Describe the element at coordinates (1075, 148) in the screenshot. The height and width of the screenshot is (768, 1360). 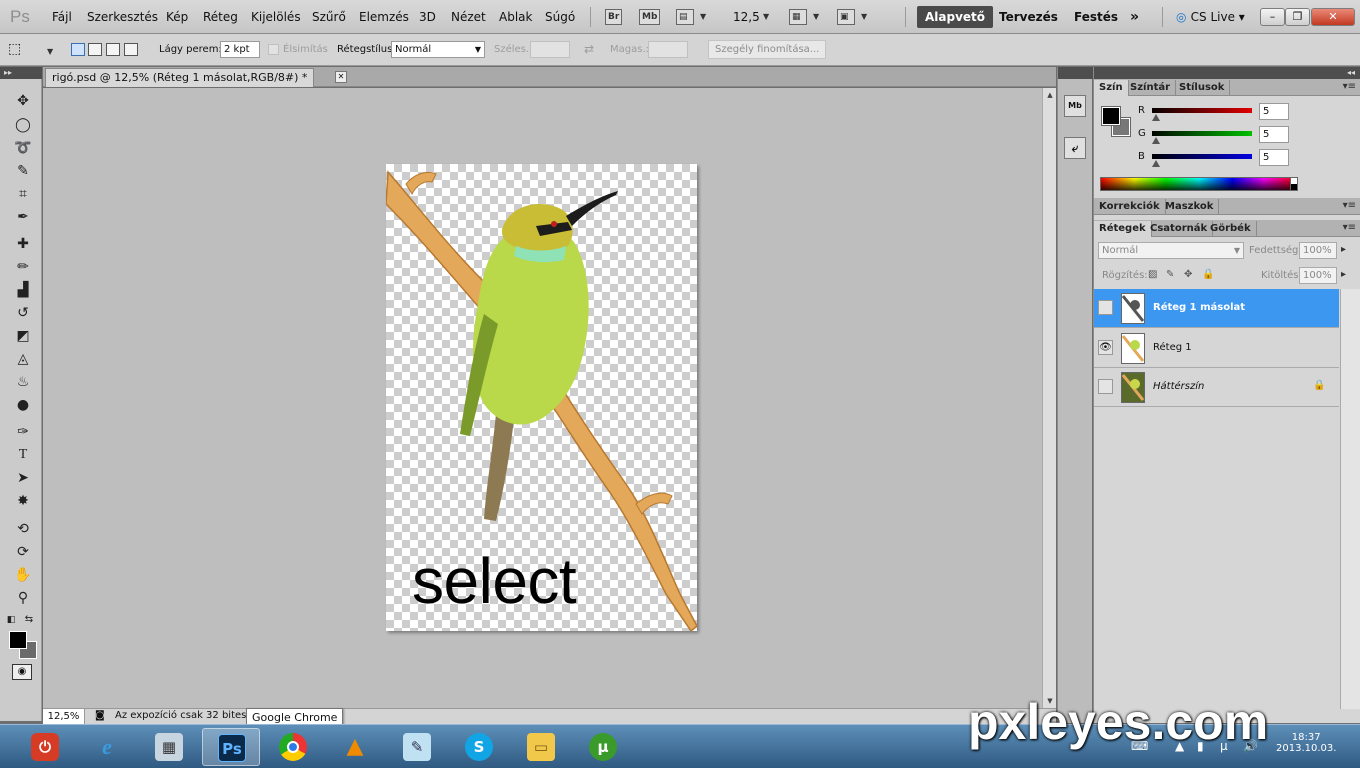
I see `history-panel-icon: ⤶` at that location.